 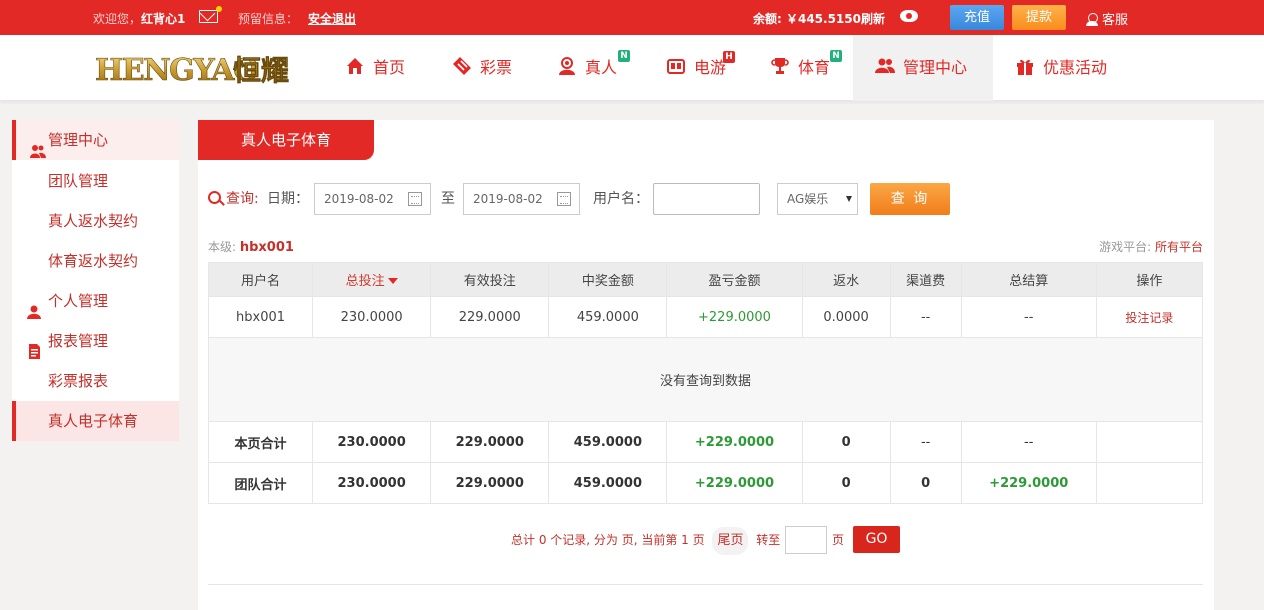 I want to click on go-button: GO, so click(x=876, y=539).